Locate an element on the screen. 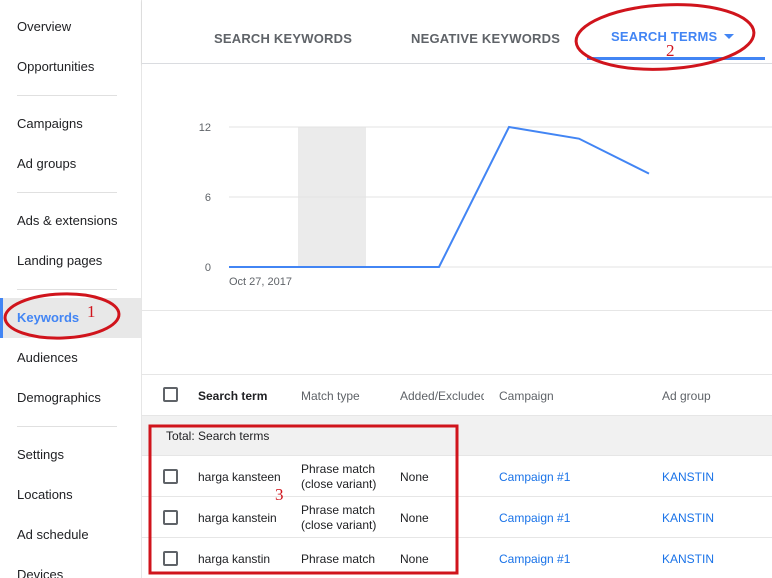  annotation-ellipse-search-terms is located at coordinates (665, 37).